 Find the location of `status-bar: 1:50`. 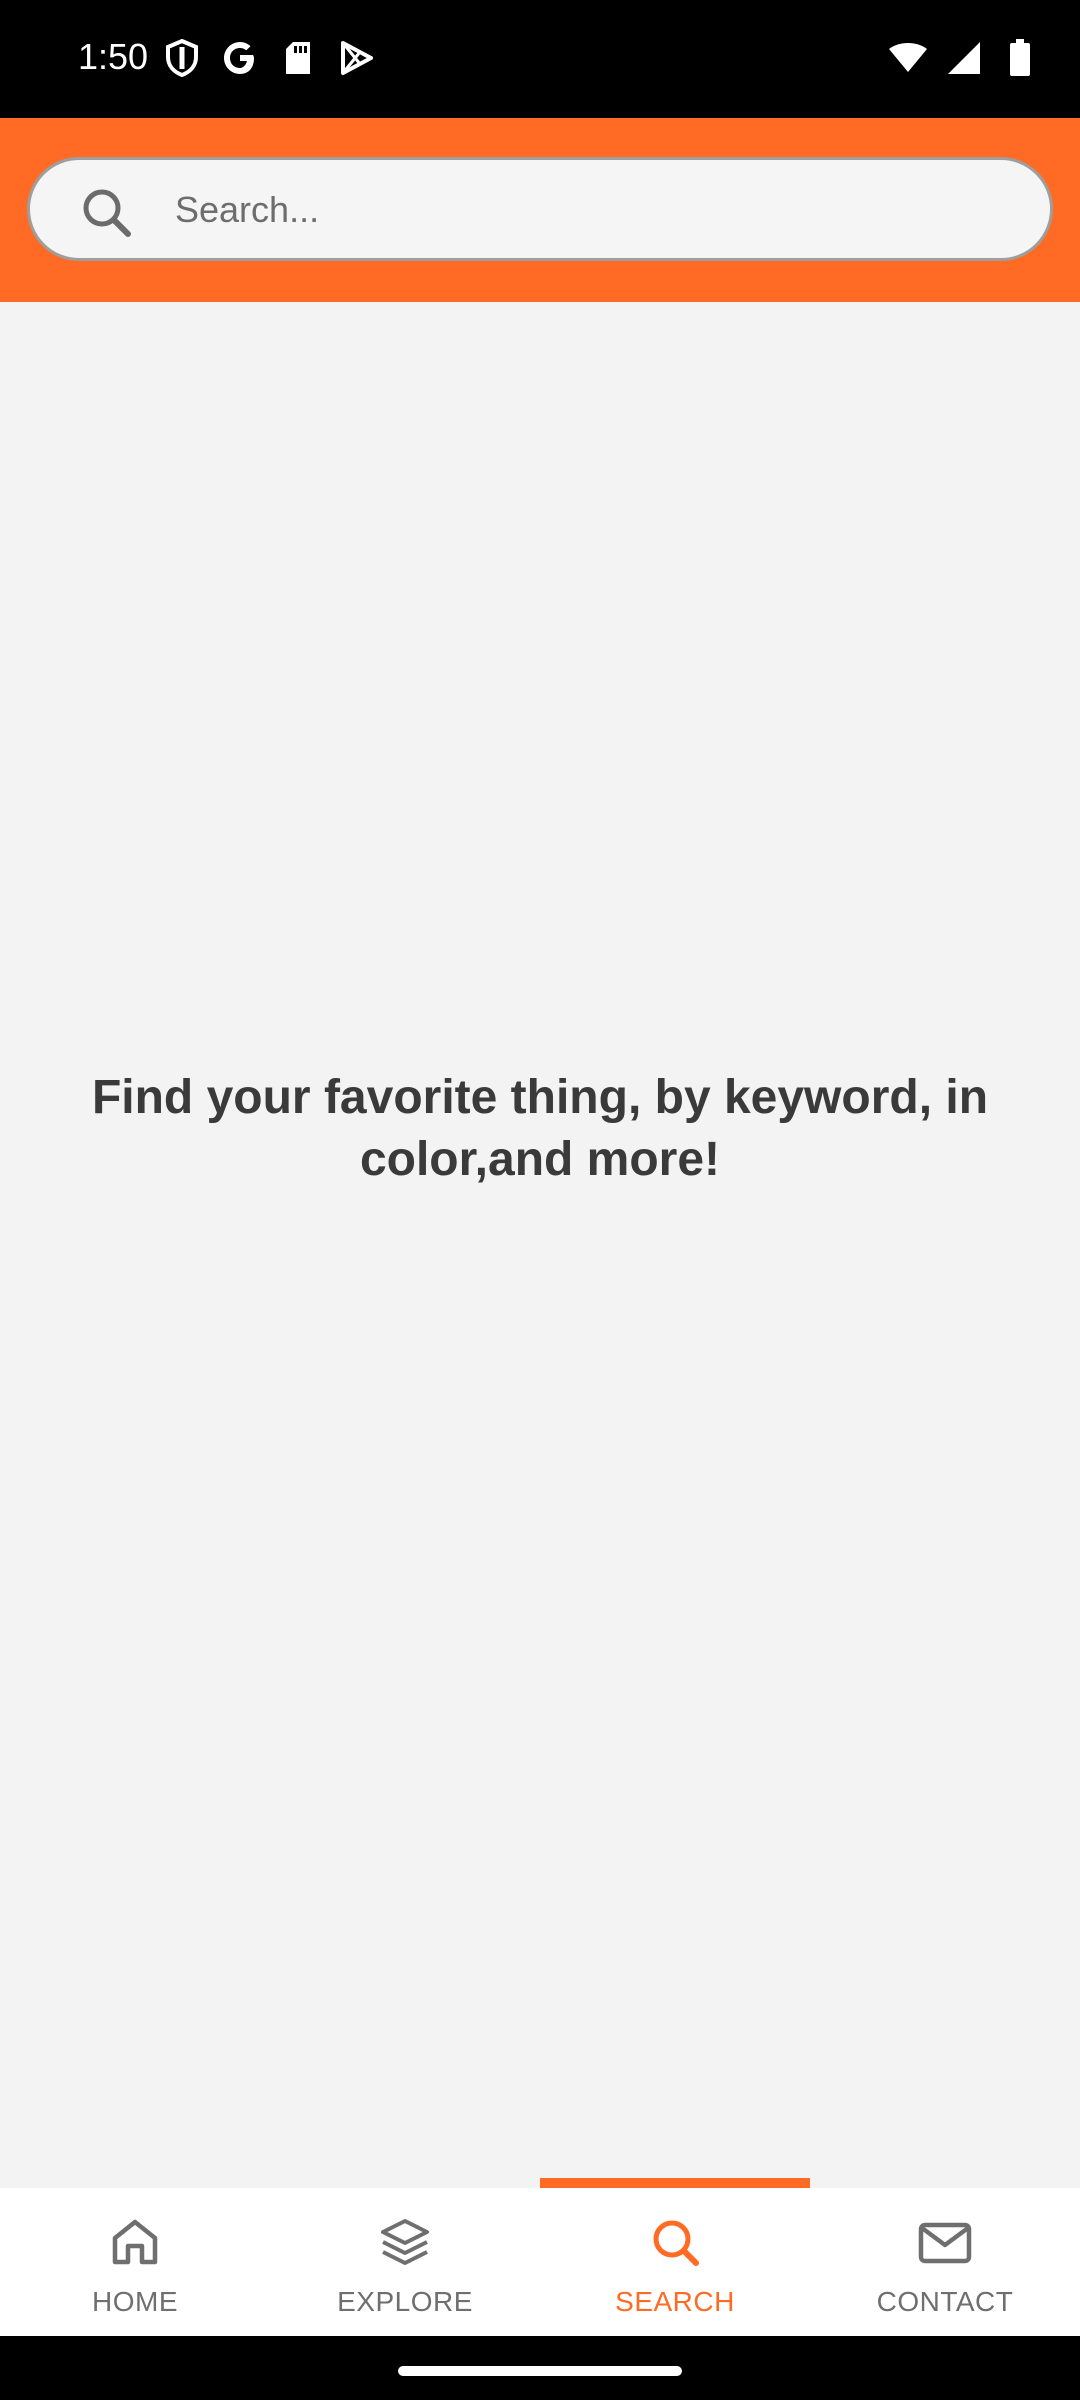

status-bar: 1:50 is located at coordinates (540, 59).